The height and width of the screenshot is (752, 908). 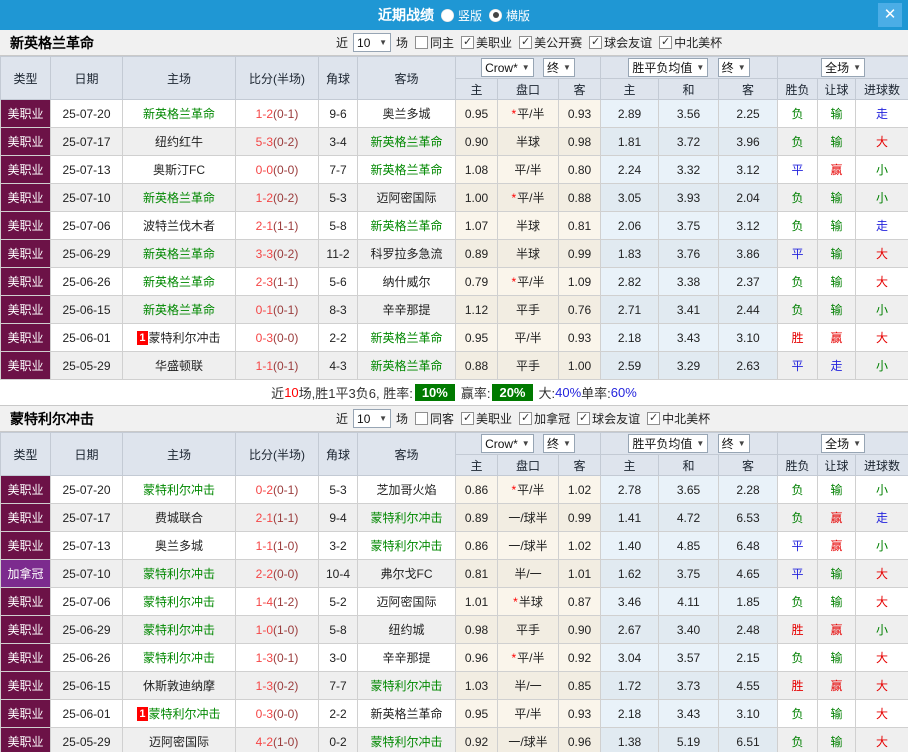 What do you see at coordinates (406, 658) in the screenshot?
I see `away-team-name: 辛辛那提` at bounding box center [406, 658].